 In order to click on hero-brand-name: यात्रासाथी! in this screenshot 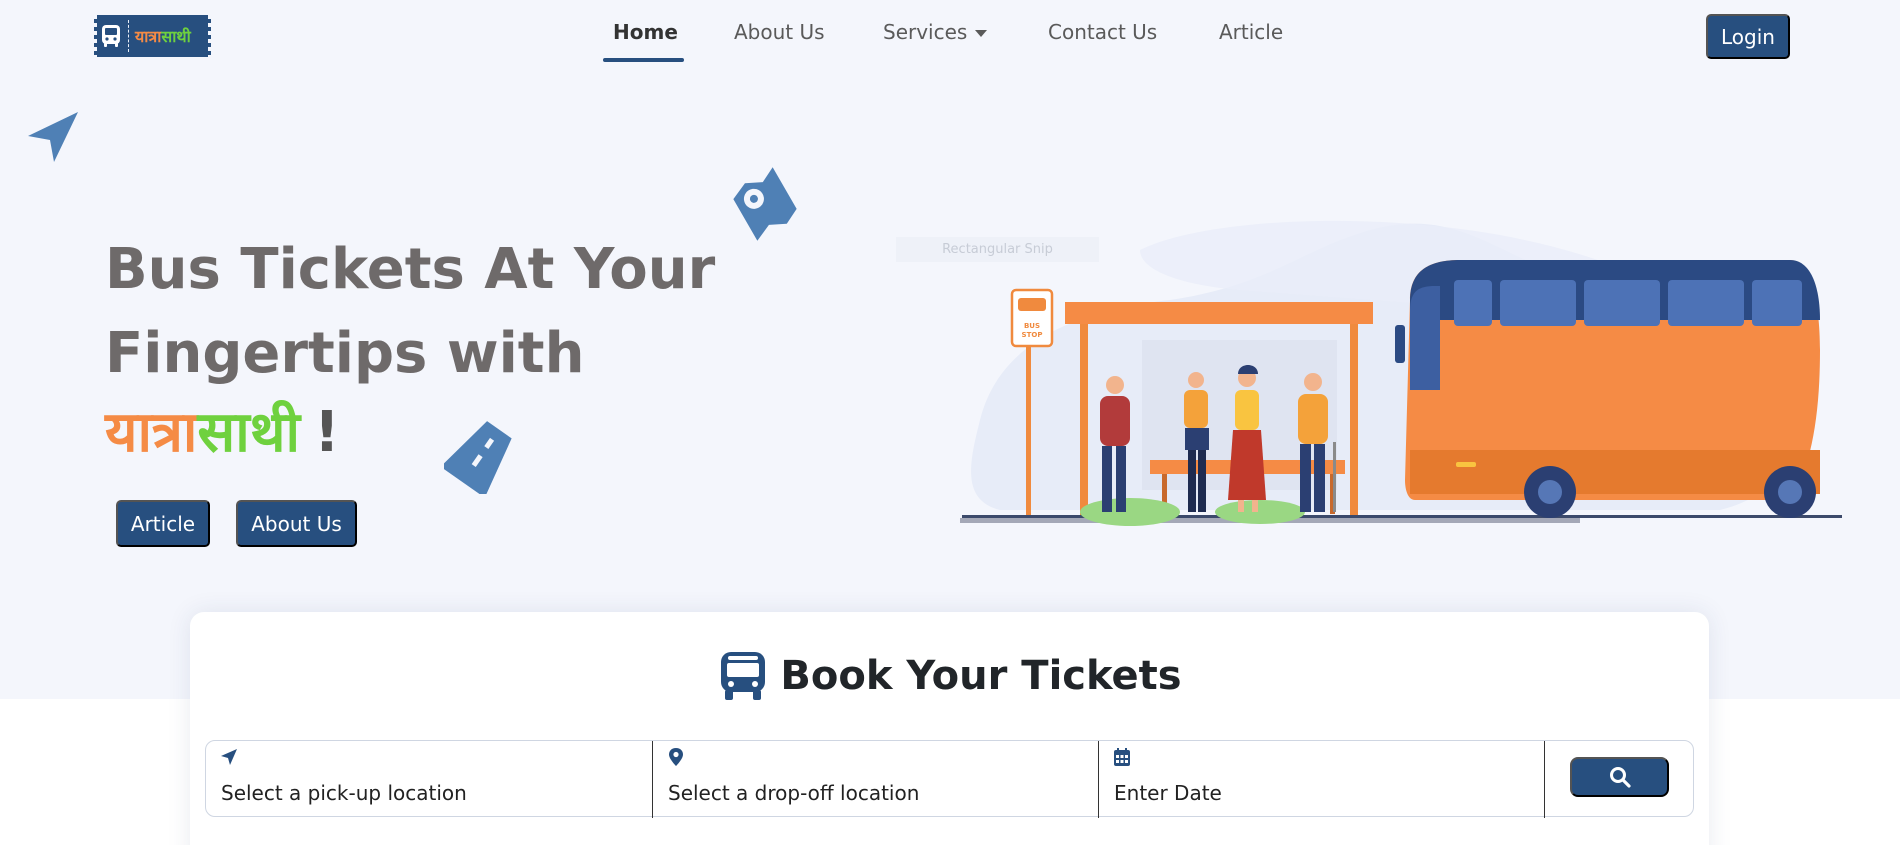, I will do `click(222, 433)`.